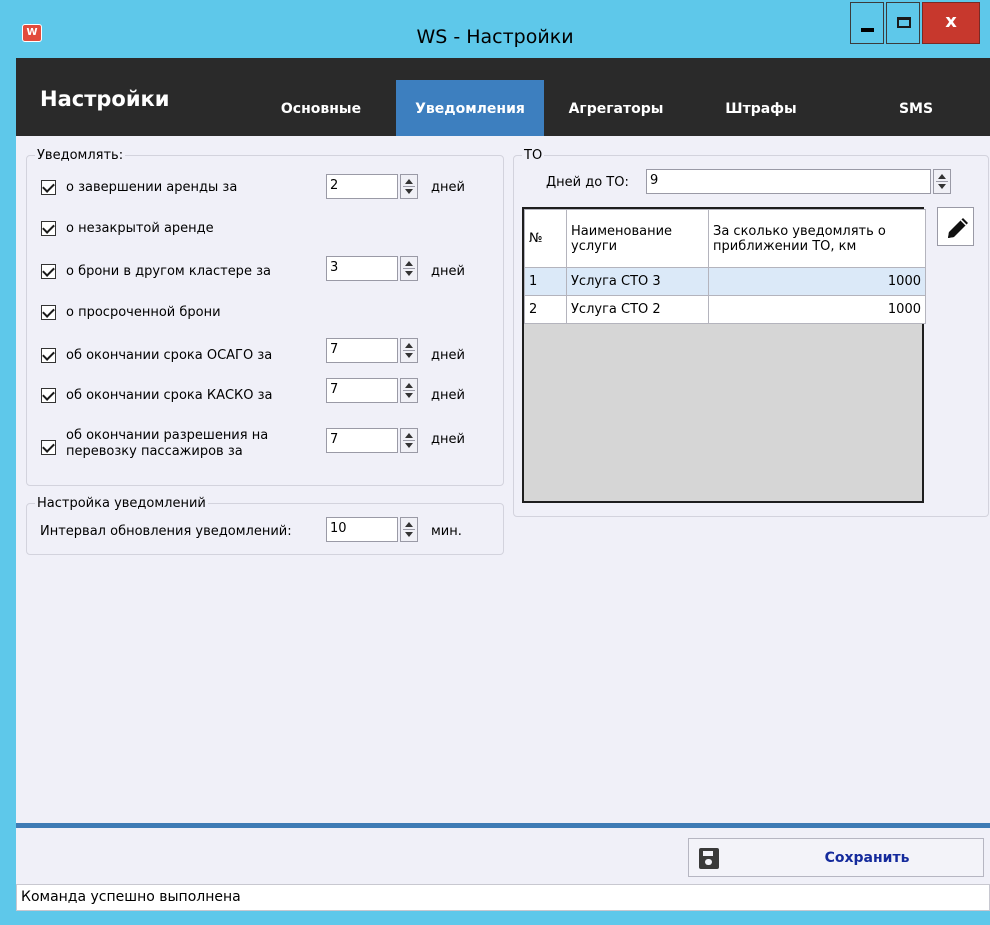 The height and width of the screenshot is (925, 990). I want to click on notify-rent-end-checkbox, so click(48, 187).